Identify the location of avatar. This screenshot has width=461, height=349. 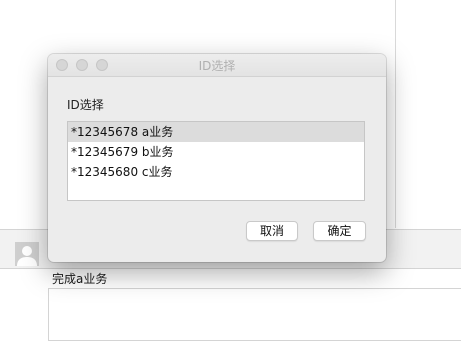
(27, 254).